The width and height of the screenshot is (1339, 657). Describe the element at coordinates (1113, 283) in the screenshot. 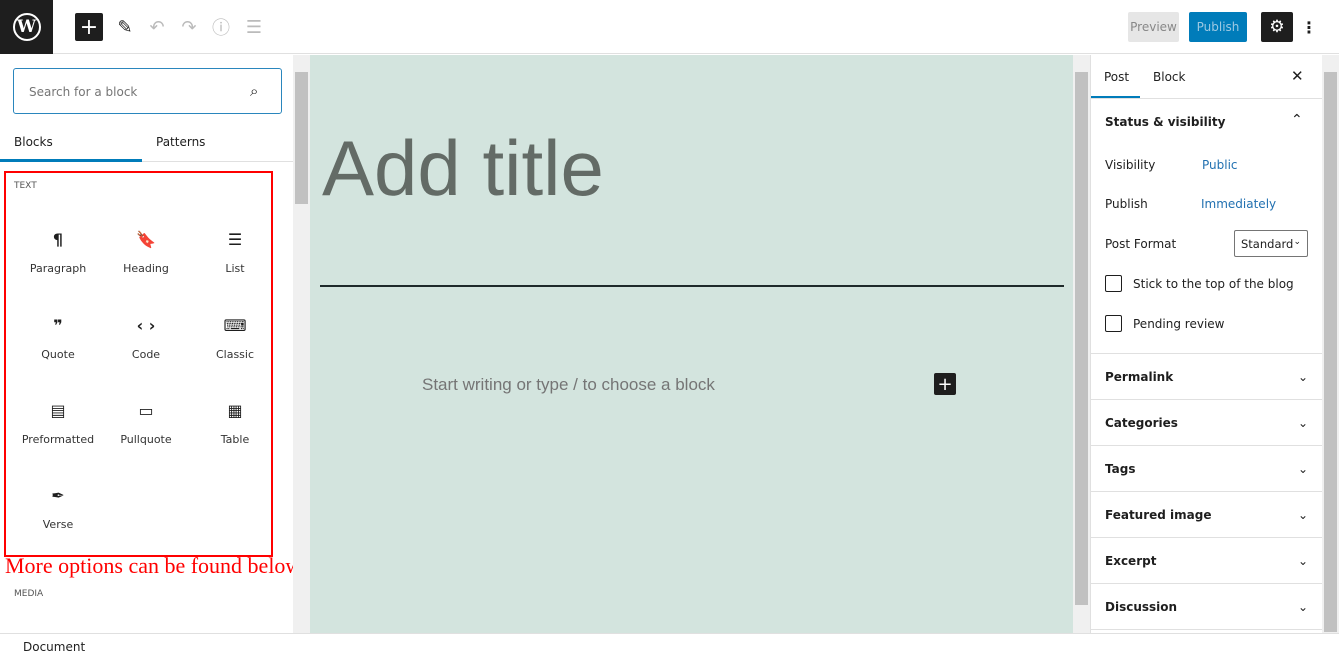

I see `stick-to-top-checkbox` at that location.